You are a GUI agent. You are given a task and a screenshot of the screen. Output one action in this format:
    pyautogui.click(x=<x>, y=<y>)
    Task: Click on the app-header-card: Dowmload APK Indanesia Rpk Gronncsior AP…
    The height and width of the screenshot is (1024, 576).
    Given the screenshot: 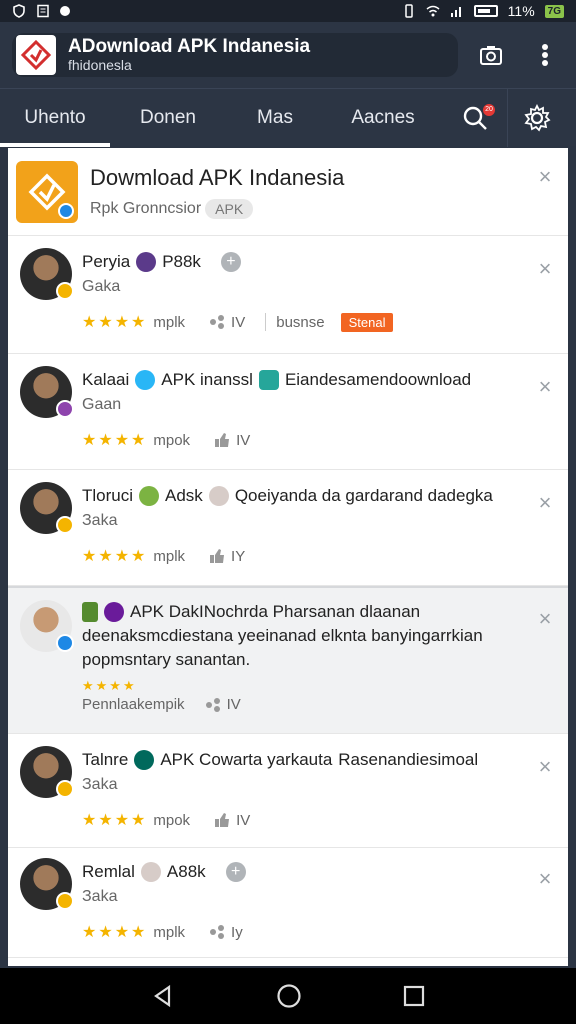 What is the action you would take?
    pyautogui.click(x=288, y=192)
    